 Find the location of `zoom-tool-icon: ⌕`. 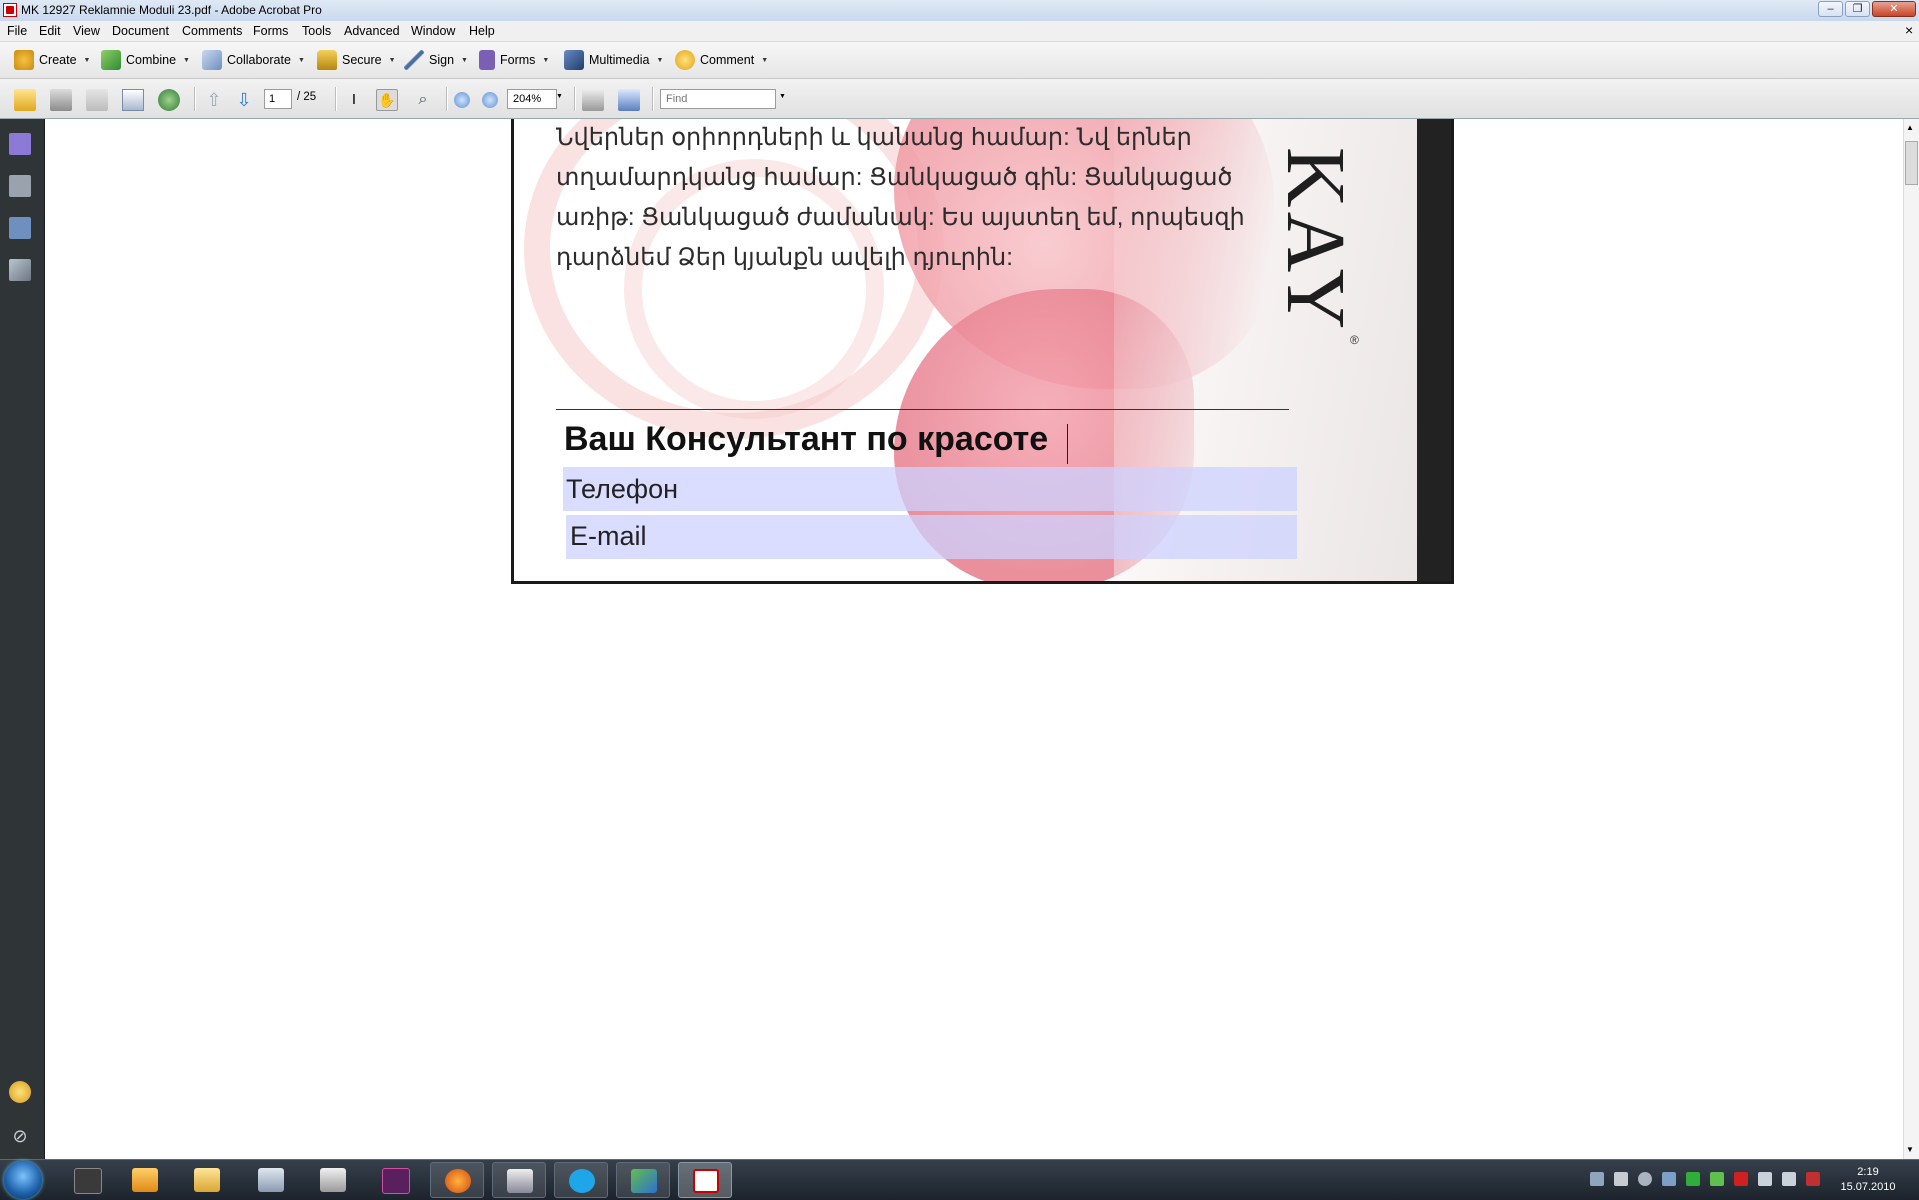

zoom-tool-icon: ⌕ is located at coordinates (423, 100).